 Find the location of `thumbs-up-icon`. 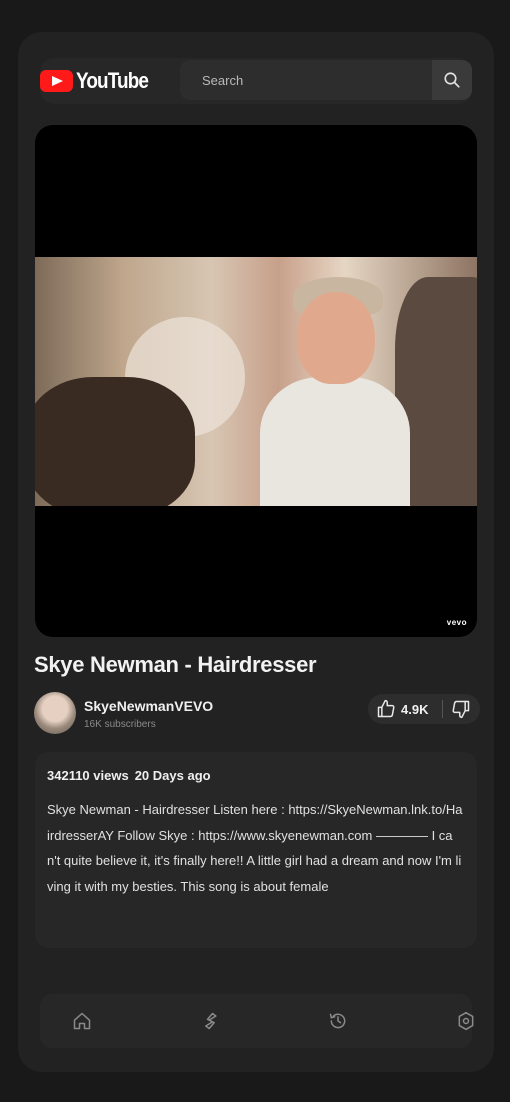

thumbs-up-icon is located at coordinates (386, 708).